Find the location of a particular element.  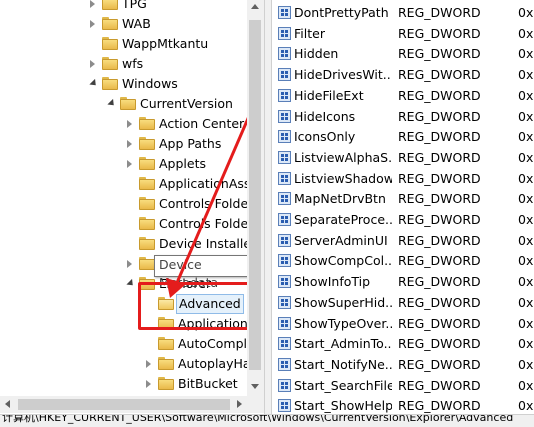

value-name: IconsOnly is located at coordinates (325, 137).